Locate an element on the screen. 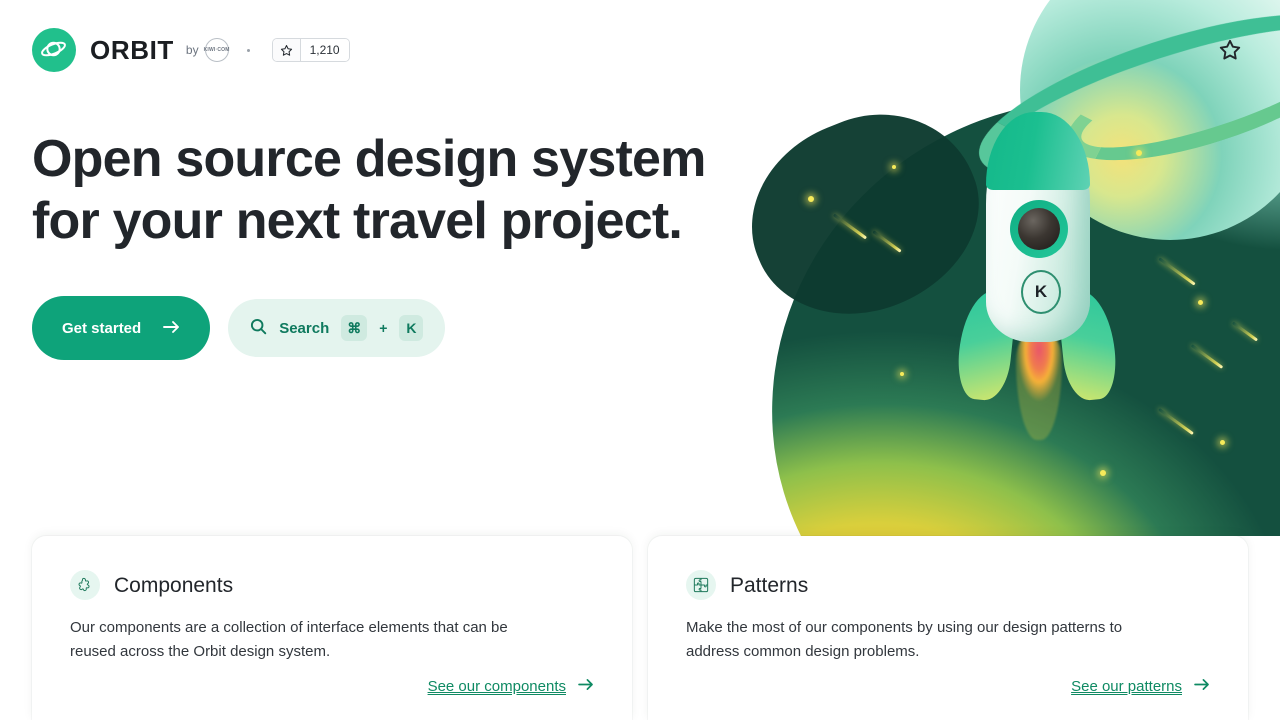 The width and height of the screenshot is (1280, 720). rocket-kiwi-badge: K is located at coordinates (1041, 292).